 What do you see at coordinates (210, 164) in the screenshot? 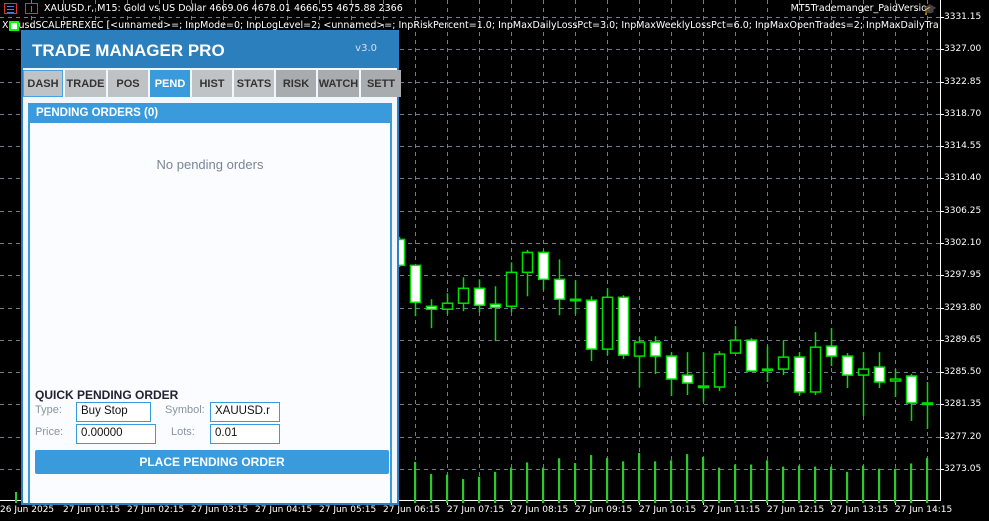
I see `empty-state: No pending orders` at bounding box center [210, 164].